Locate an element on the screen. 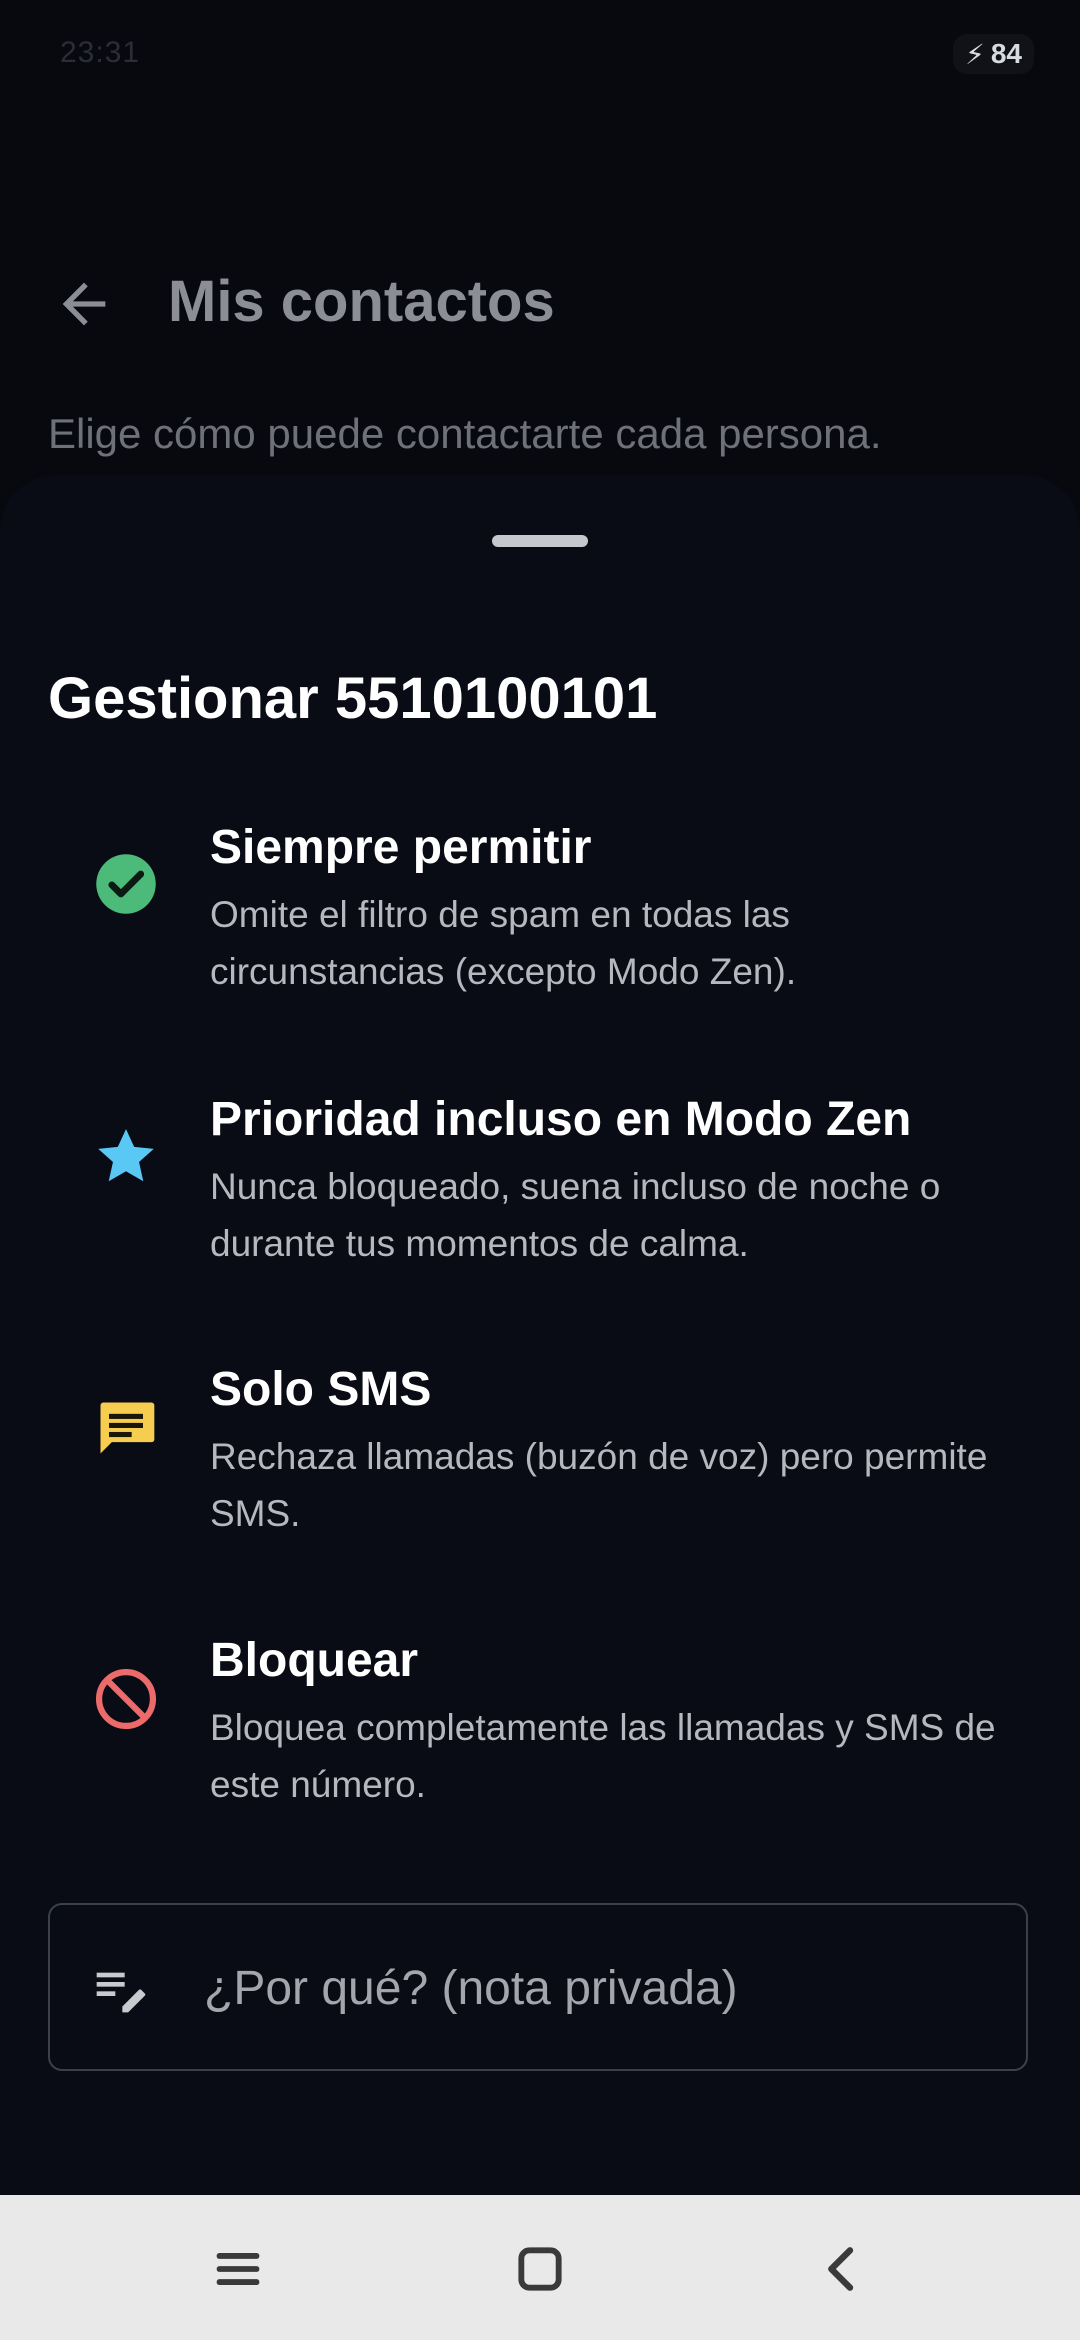 The width and height of the screenshot is (1080, 2340). block-icon is located at coordinates (126, 1699).